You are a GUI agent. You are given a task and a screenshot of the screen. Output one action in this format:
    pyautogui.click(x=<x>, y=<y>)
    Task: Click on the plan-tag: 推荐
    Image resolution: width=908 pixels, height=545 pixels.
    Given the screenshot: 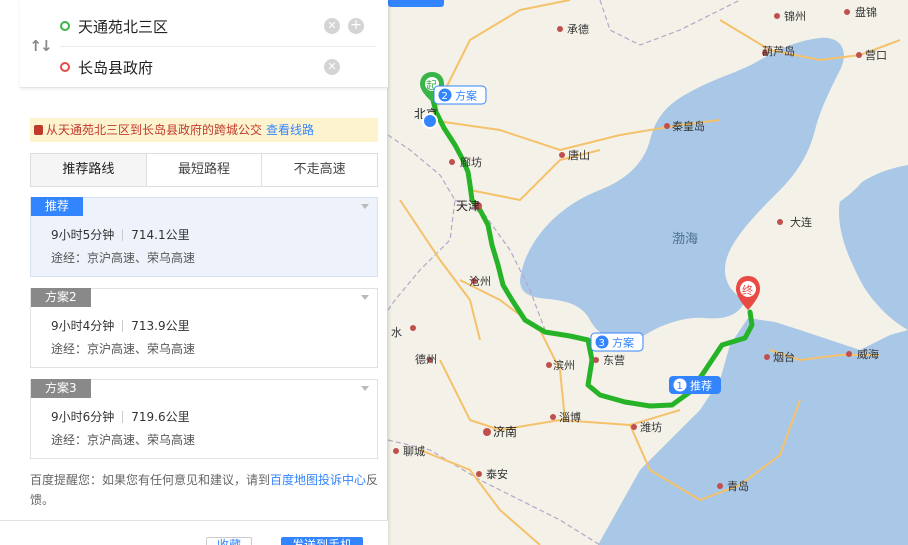 What is the action you would take?
    pyautogui.click(x=57, y=206)
    